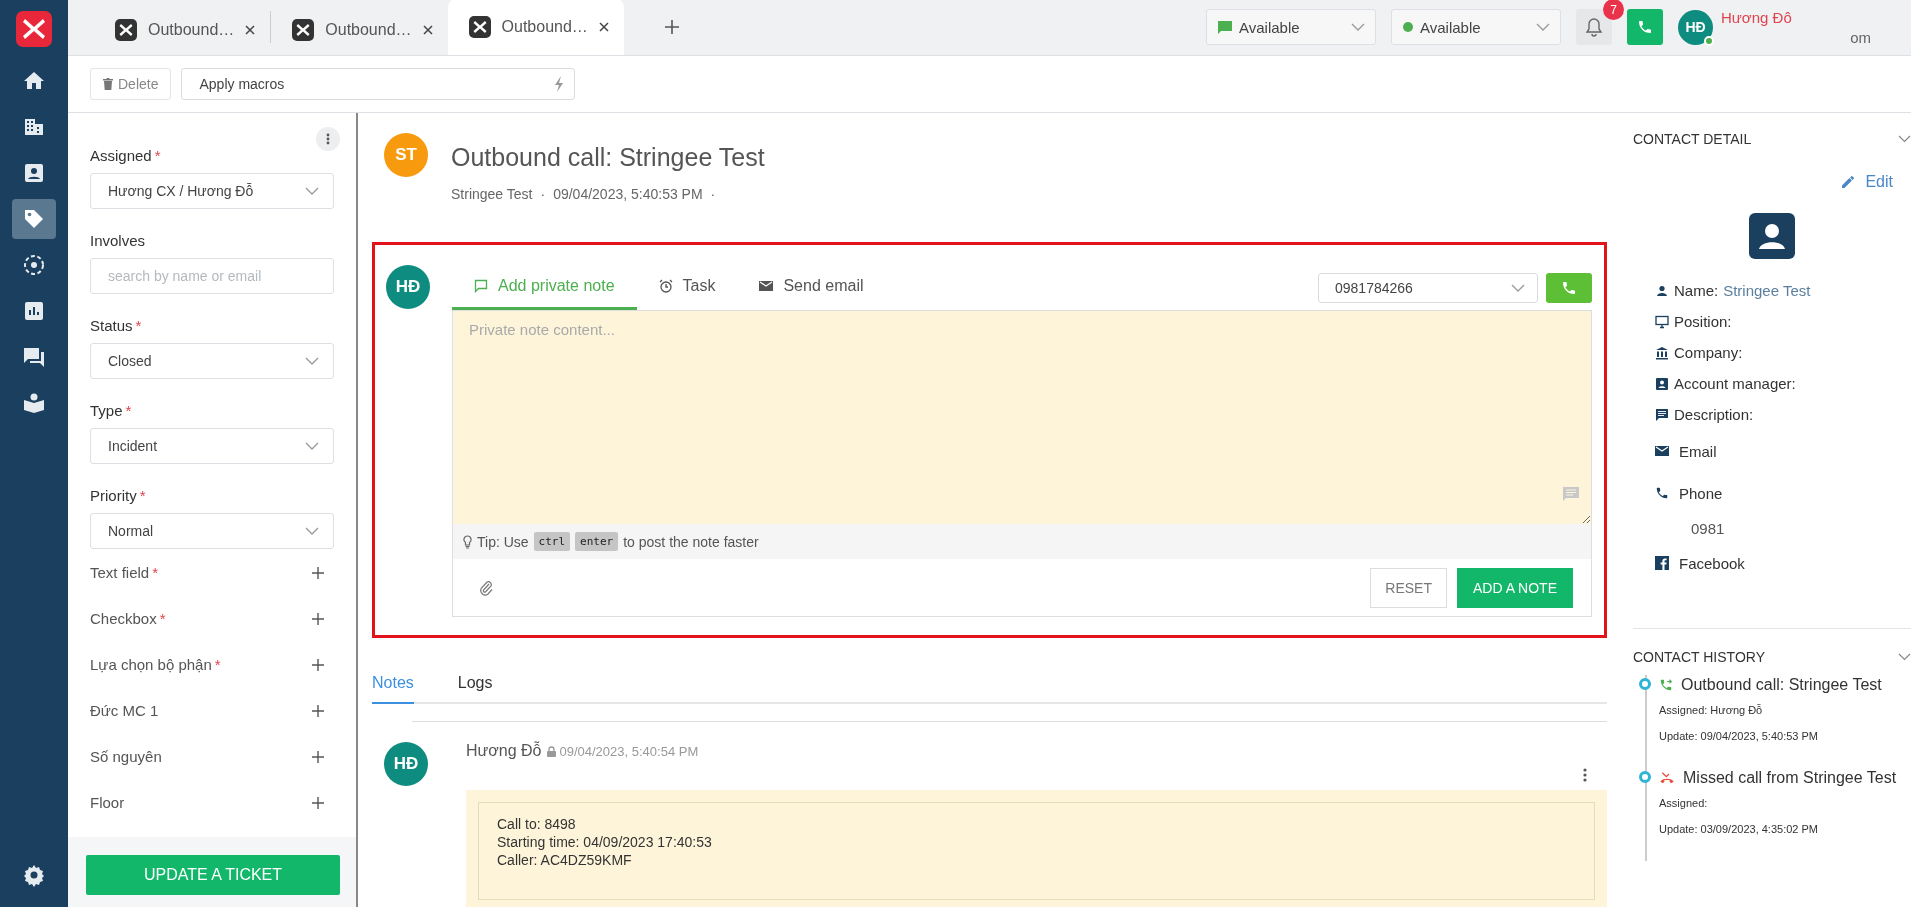  Describe the element at coordinates (1879, 182) in the screenshot. I see `edit-link: Edit` at that location.